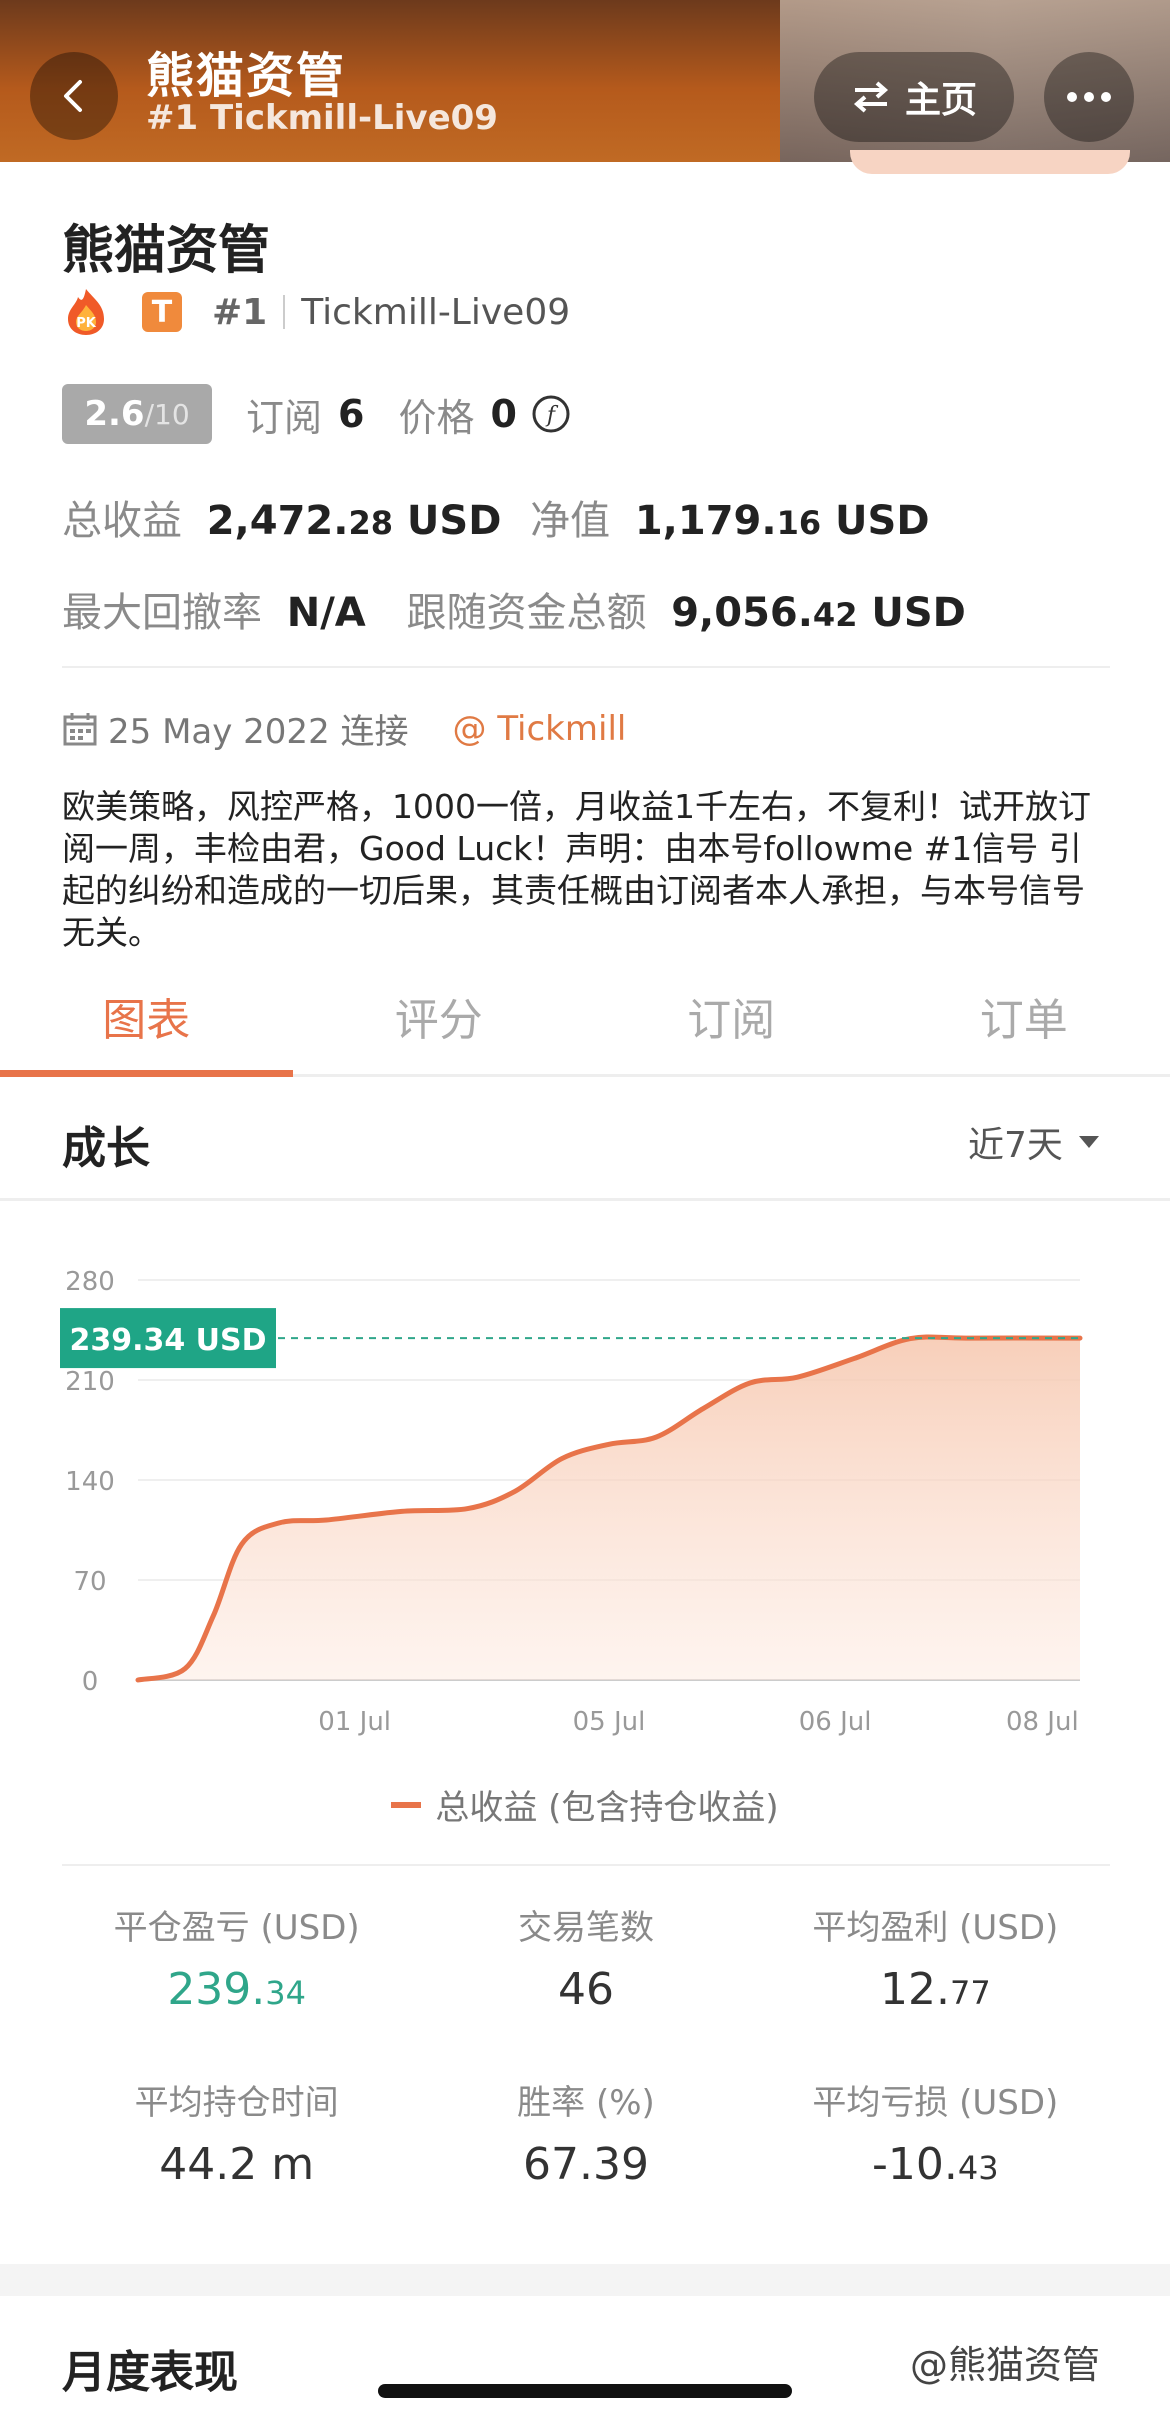 This screenshot has width=1170, height=2421. Describe the element at coordinates (799, 523) in the screenshot. I see `equity-dec: 16` at that location.